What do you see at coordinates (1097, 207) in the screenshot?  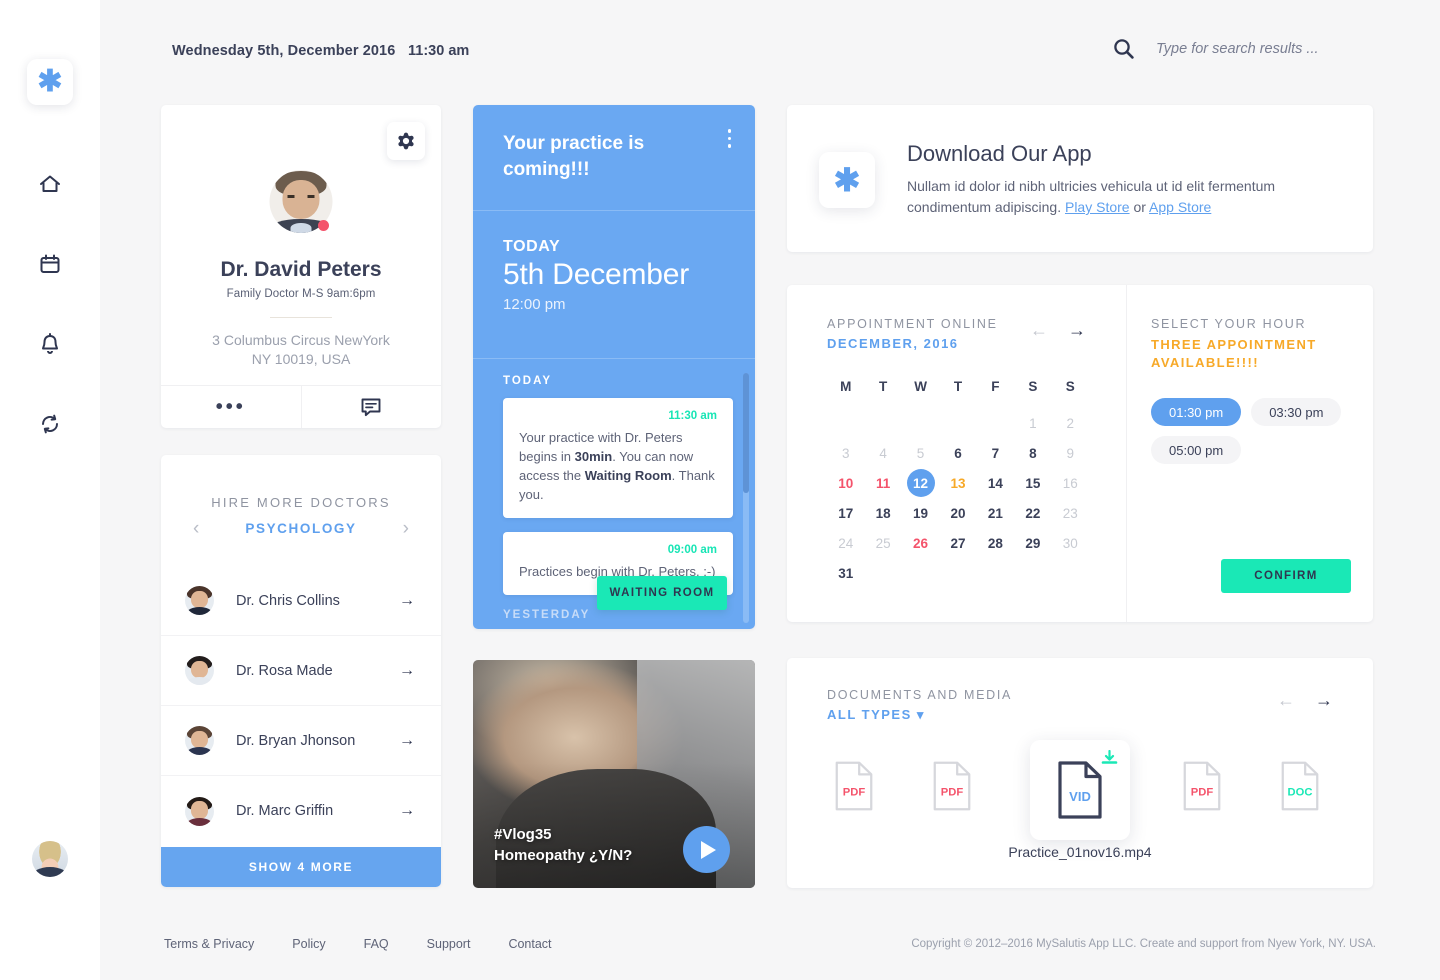 I see `play-store-link: Play Store` at bounding box center [1097, 207].